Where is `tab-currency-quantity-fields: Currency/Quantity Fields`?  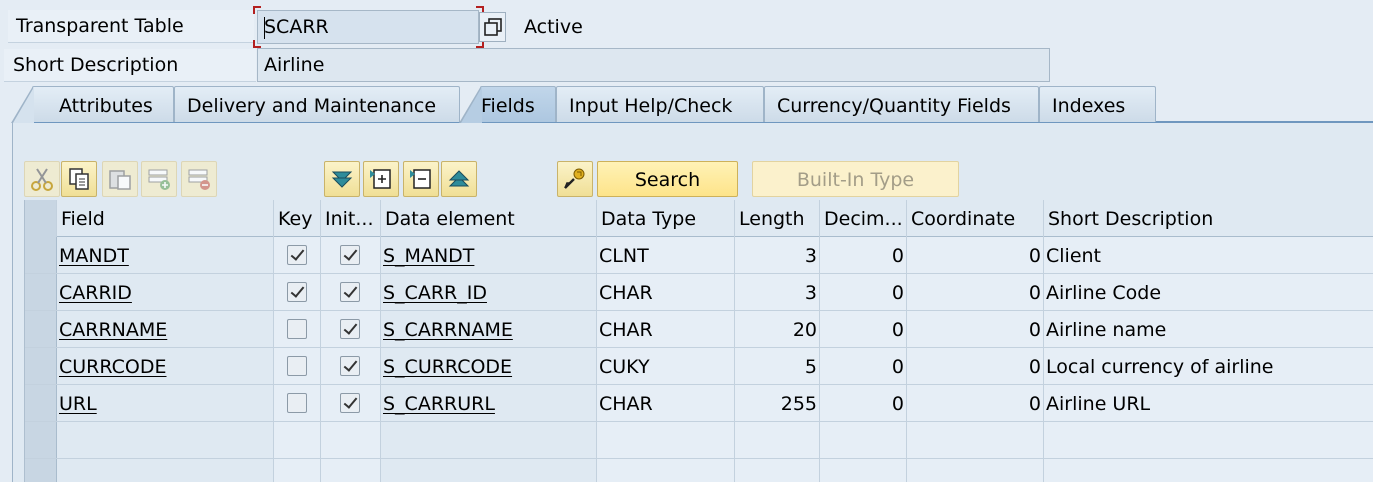 tab-currency-quantity-fields: Currency/Quantity Fields is located at coordinates (901, 104).